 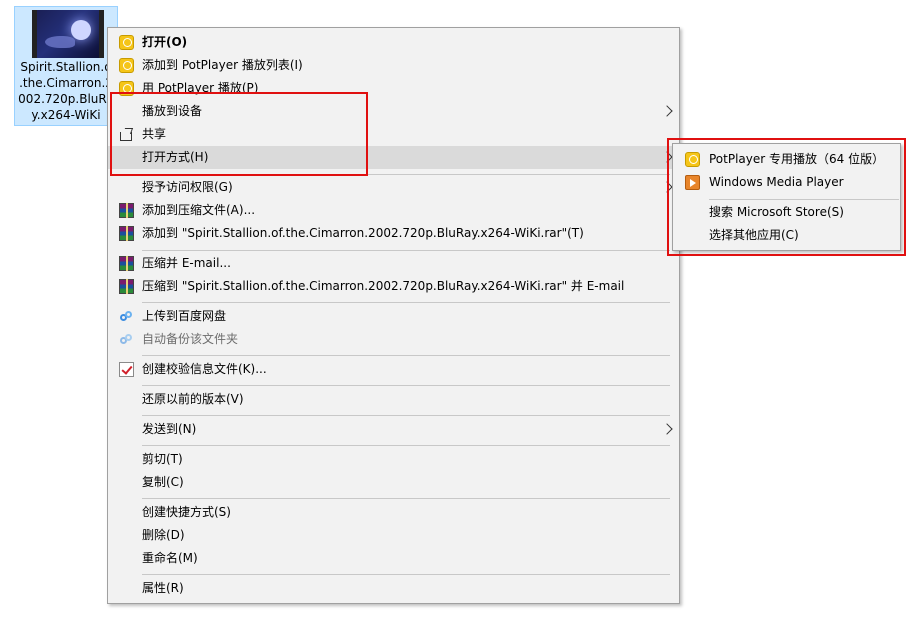 What do you see at coordinates (393, 399) in the screenshot?
I see `menu-item-restore-previous-versions: 还原以前的版本(V)` at bounding box center [393, 399].